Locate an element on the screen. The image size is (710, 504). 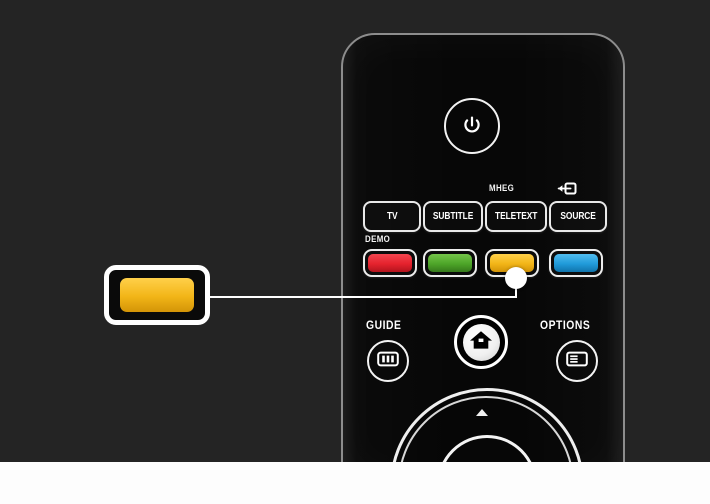
demo-label: DEMO is located at coordinates (378, 239).